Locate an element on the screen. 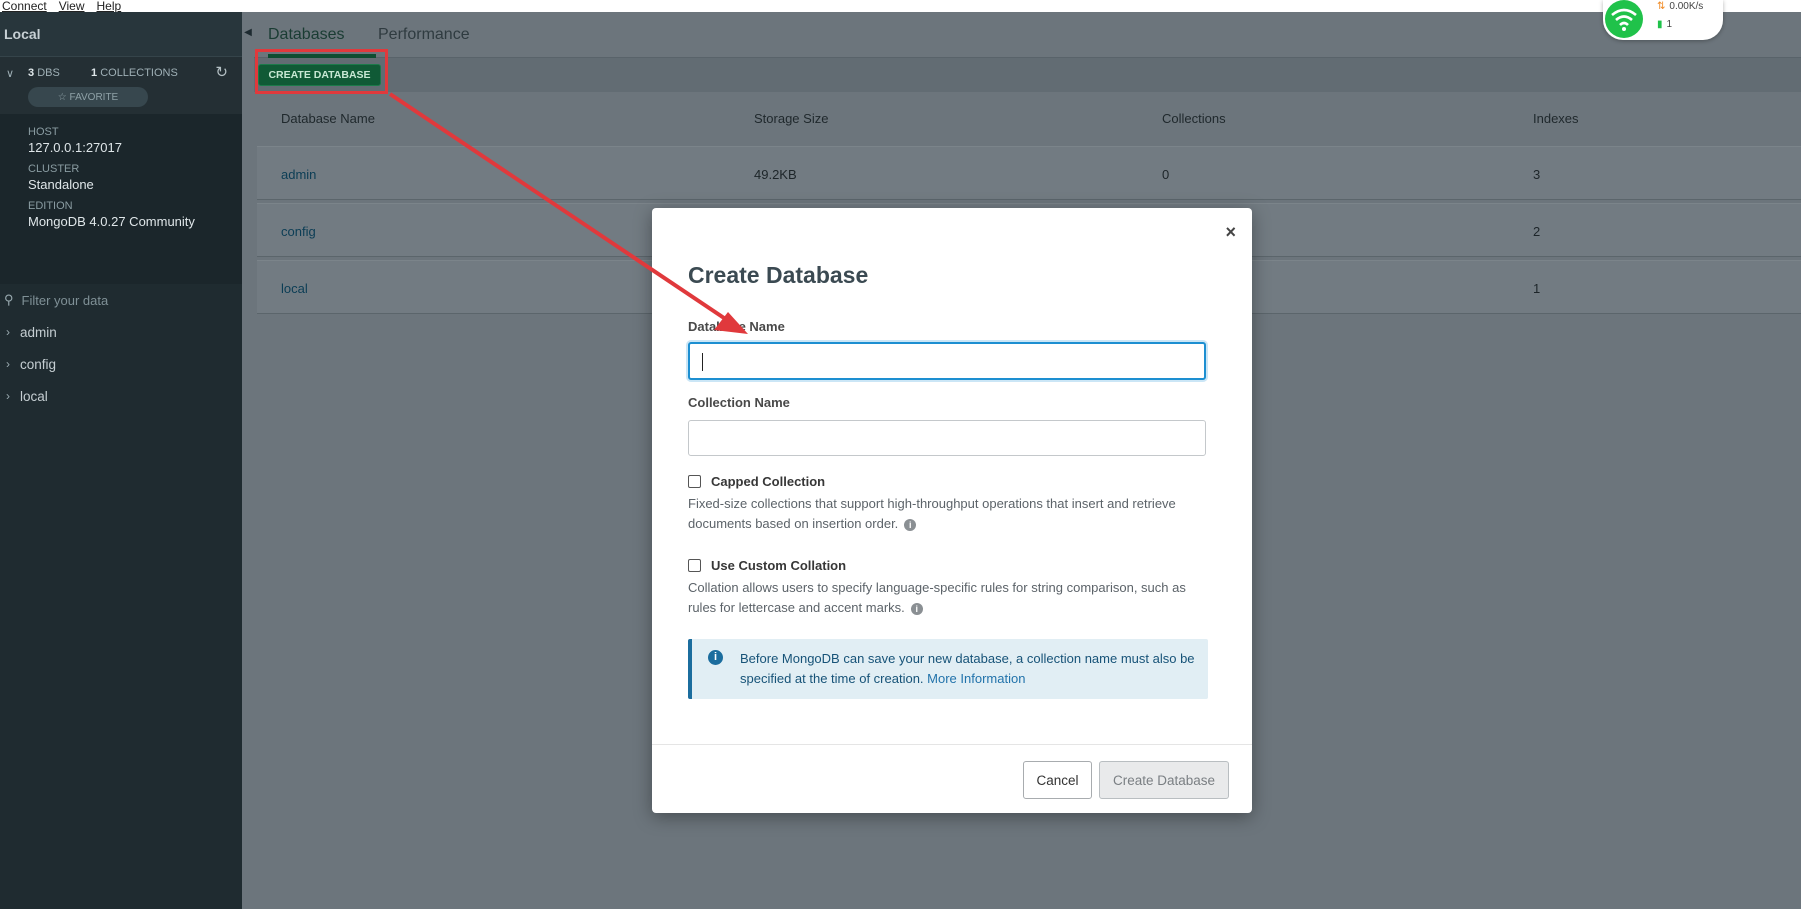  collection-name-input is located at coordinates (947, 438).